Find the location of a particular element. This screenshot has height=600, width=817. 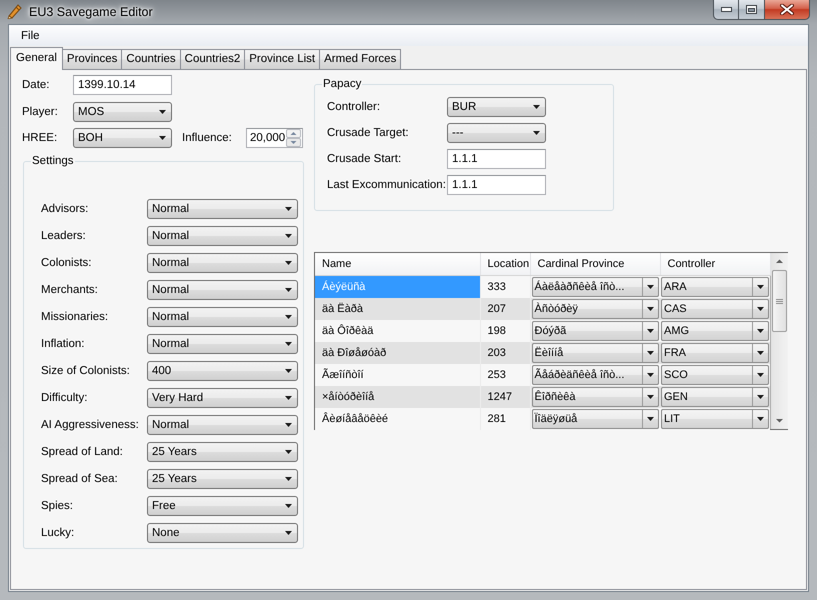

setting-label: Difficulty: is located at coordinates (64, 398).